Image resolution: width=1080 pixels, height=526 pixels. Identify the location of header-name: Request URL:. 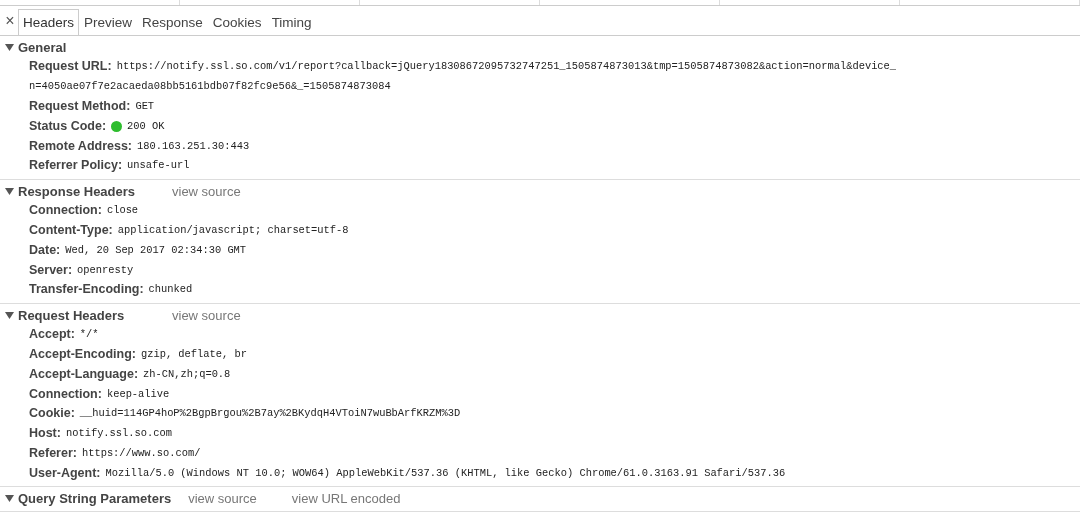
(70, 67).